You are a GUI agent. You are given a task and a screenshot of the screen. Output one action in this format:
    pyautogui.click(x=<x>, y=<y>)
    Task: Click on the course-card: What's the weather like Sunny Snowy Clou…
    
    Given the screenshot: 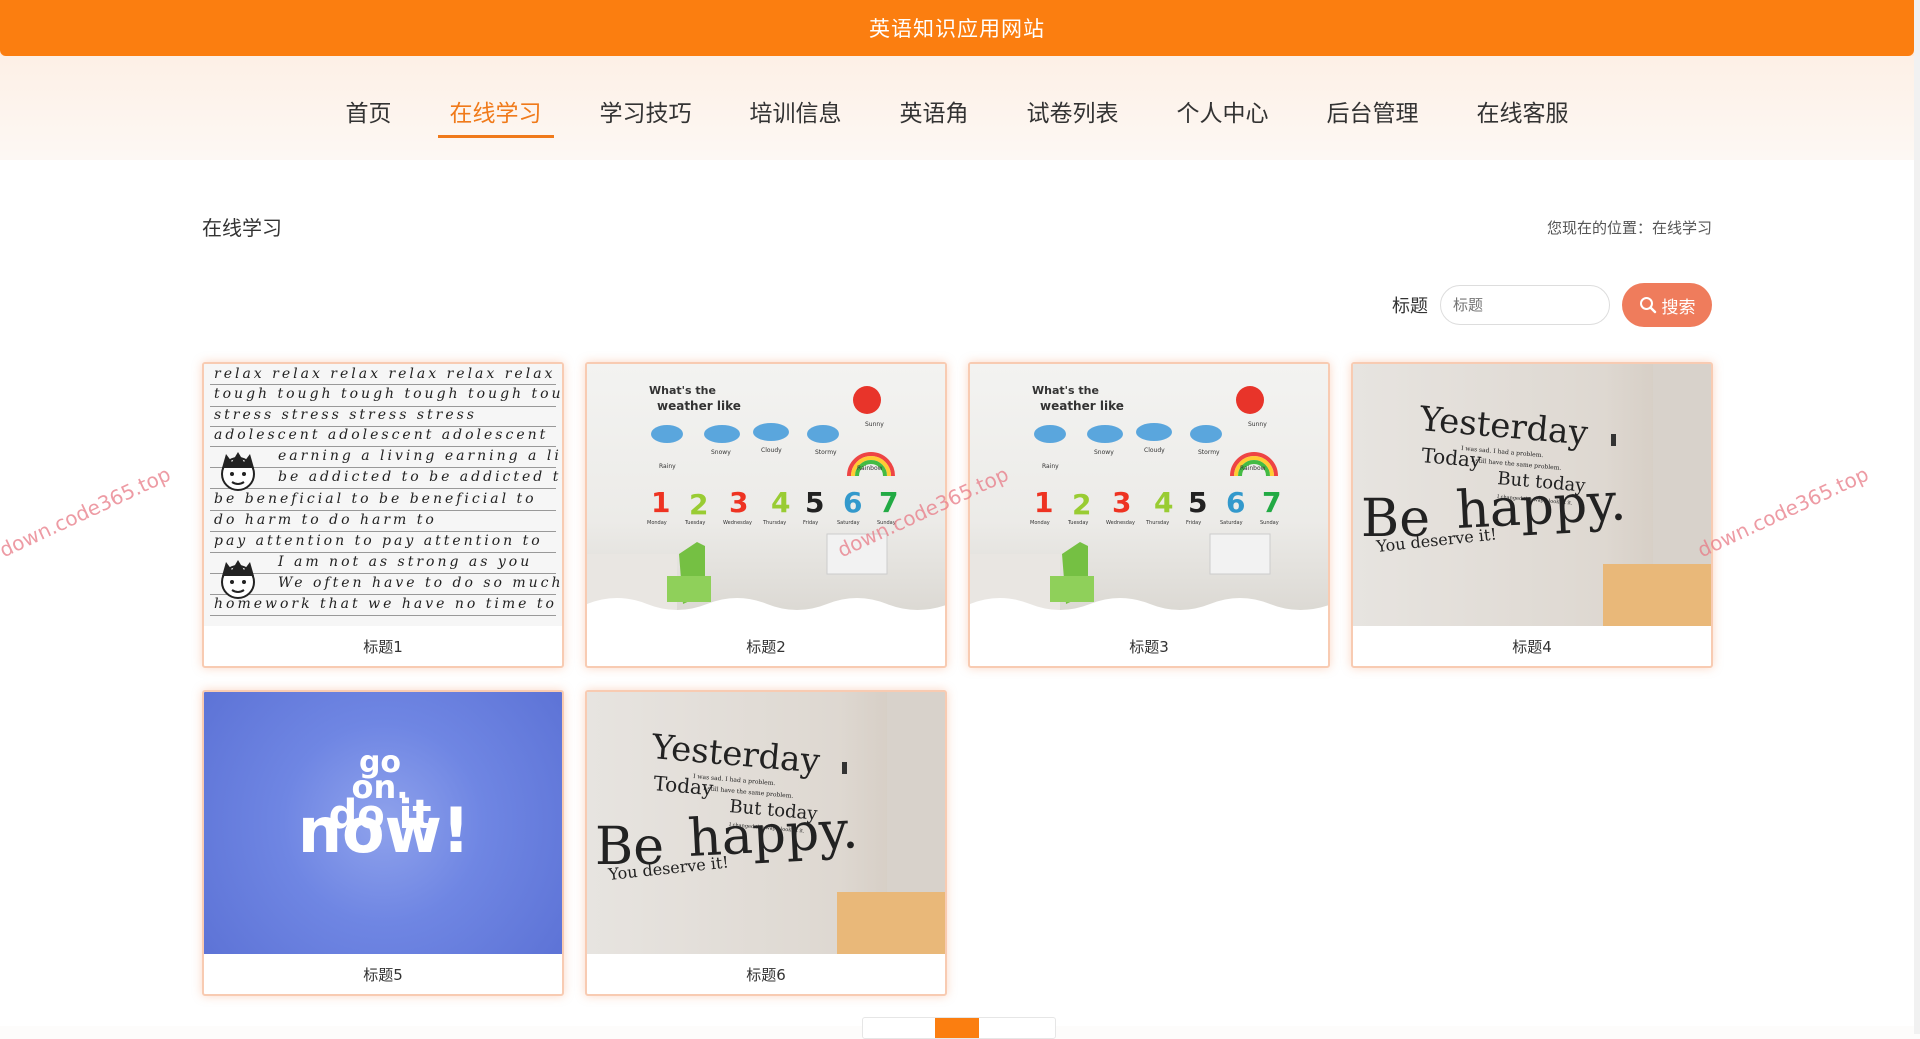 What is the action you would take?
    pyautogui.click(x=1149, y=515)
    